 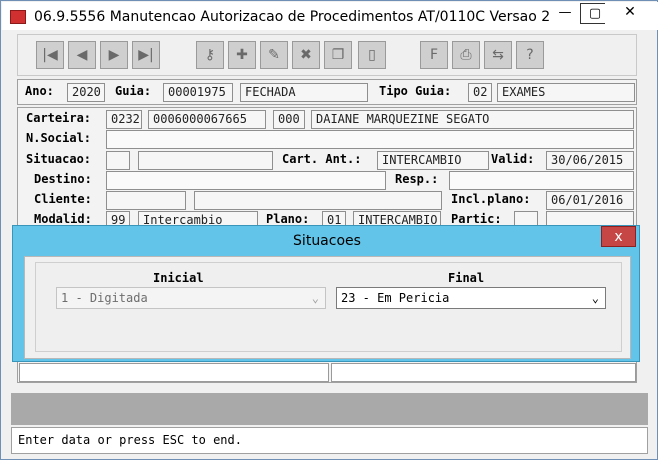 What do you see at coordinates (288, 219) in the screenshot?
I see `plano-label: Plano:` at bounding box center [288, 219].